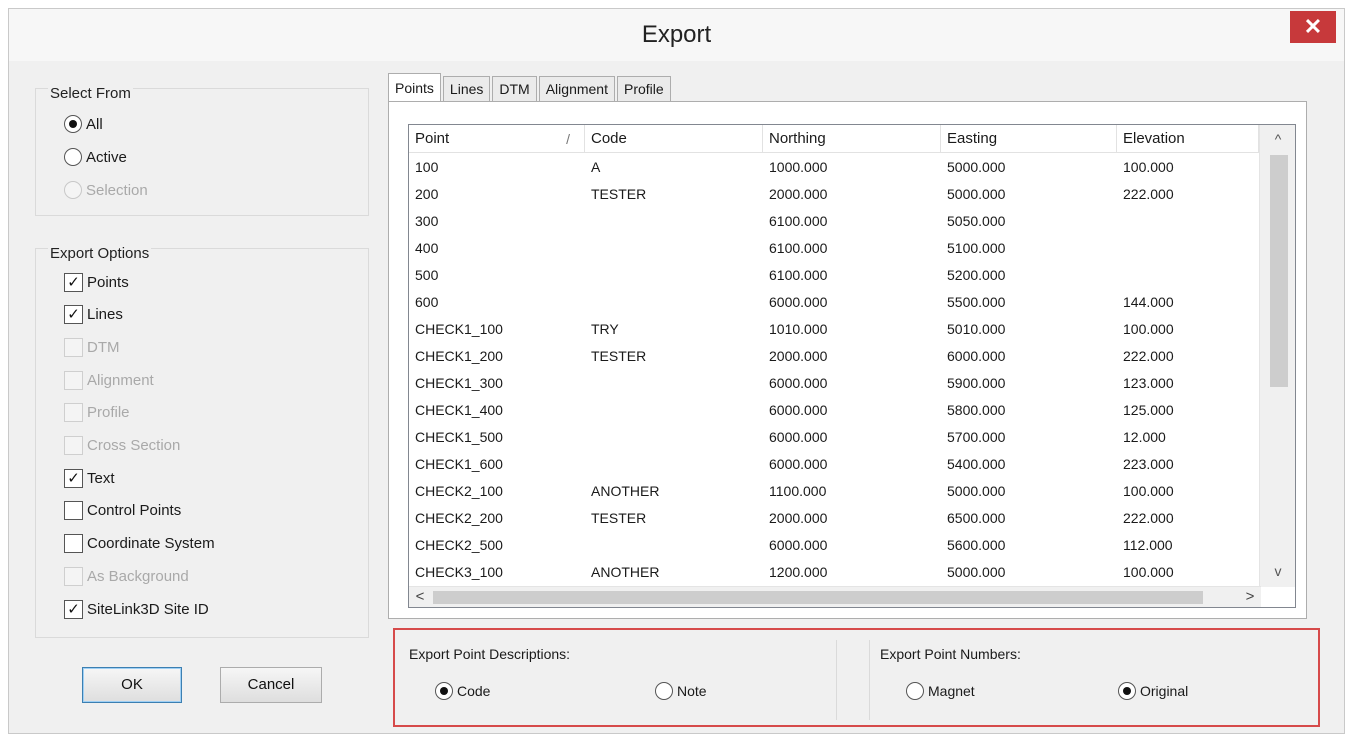 The image size is (1353, 740). What do you see at coordinates (466, 89) in the screenshot?
I see `tab-lines: Lines` at bounding box center [466, 89].